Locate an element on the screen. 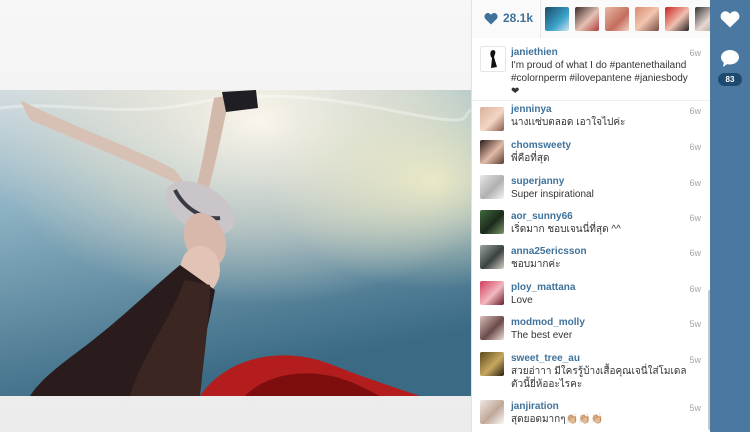  rail-comment-button is located at coordinates (730, 58).